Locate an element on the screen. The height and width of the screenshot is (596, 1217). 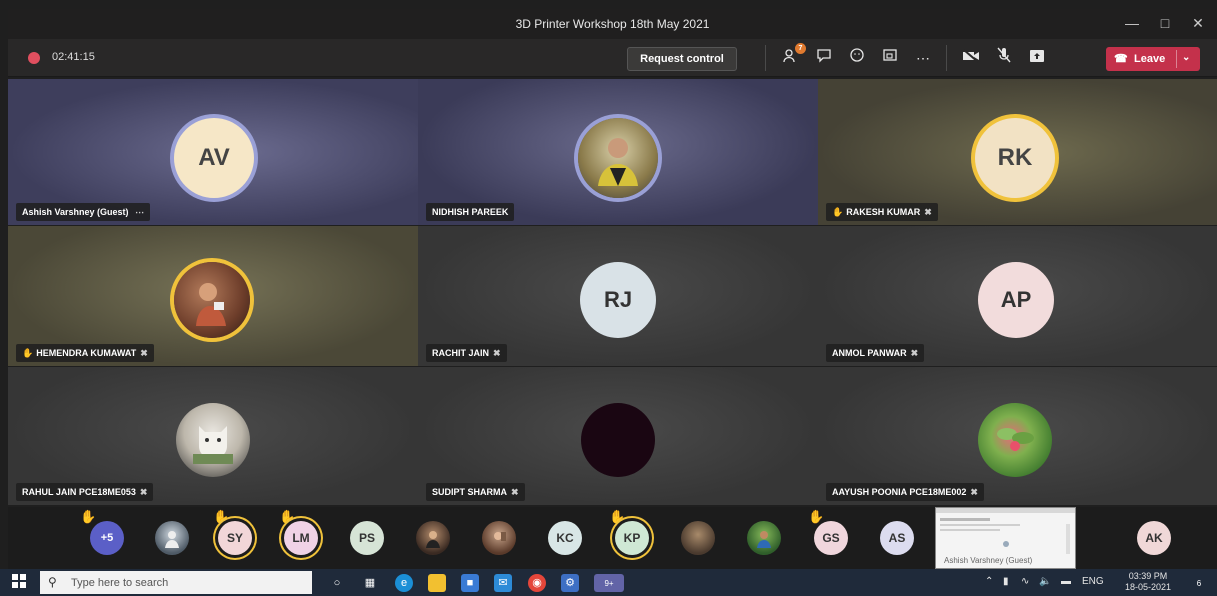
more-actions-icon: ⋯ is located at coordinates (923, 58).